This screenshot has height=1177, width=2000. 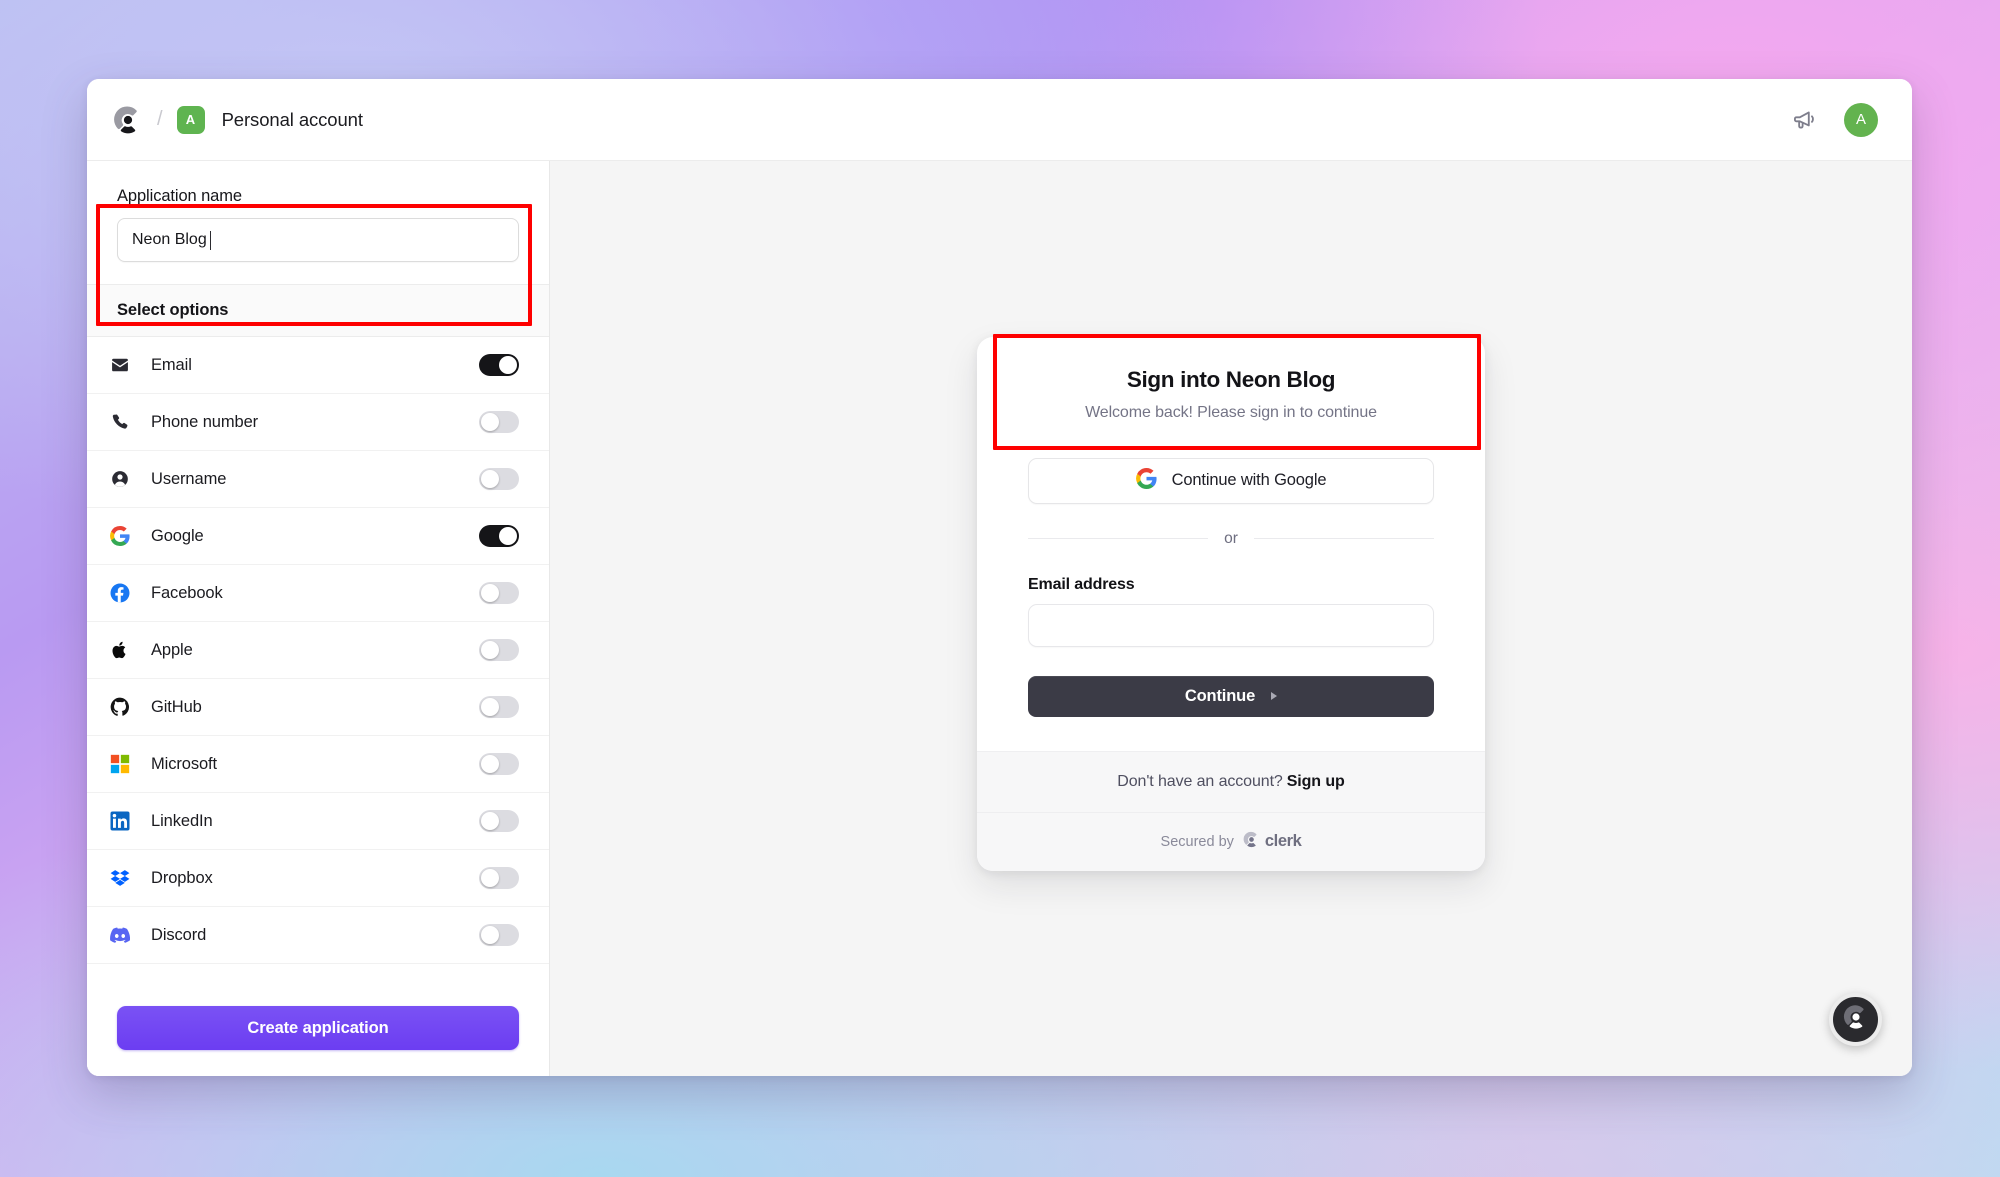 I want to click on linkedin-icon, so click(x=120, y=821).